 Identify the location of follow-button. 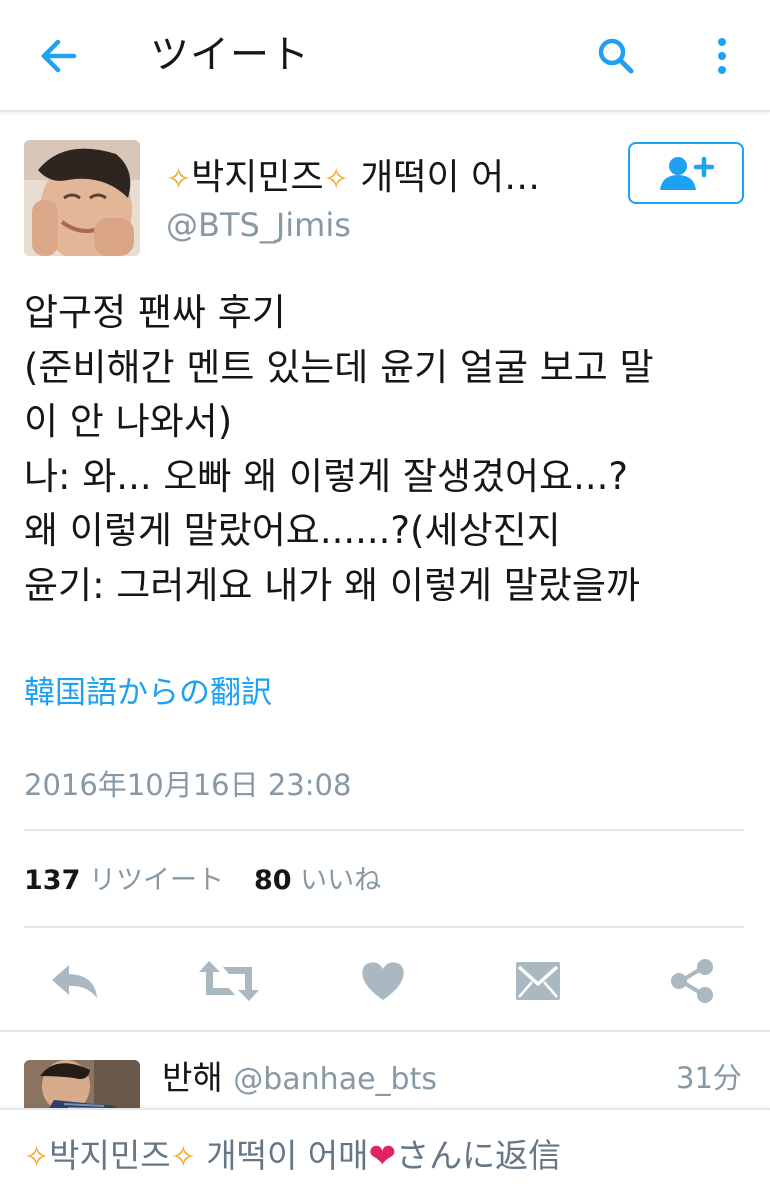
(686, 173).